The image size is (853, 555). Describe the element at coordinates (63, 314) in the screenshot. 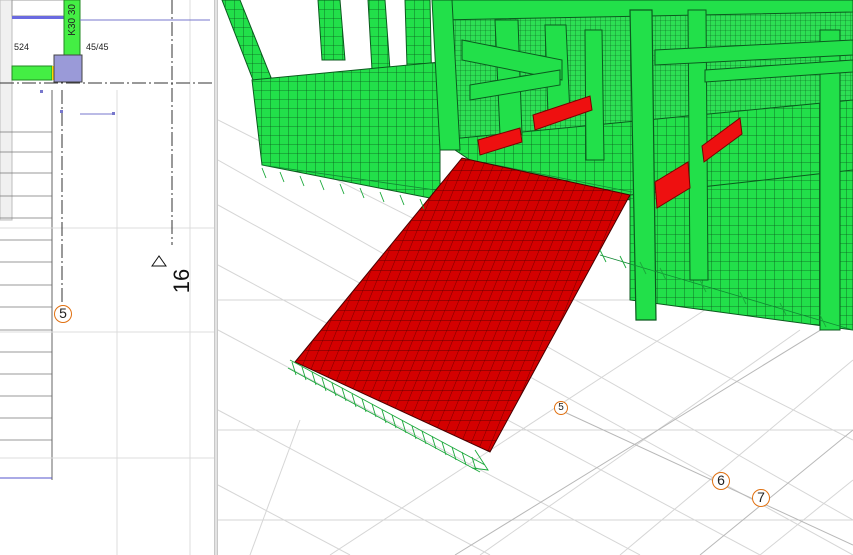

I see `grid-axis-bubble-5: 5` at that location.